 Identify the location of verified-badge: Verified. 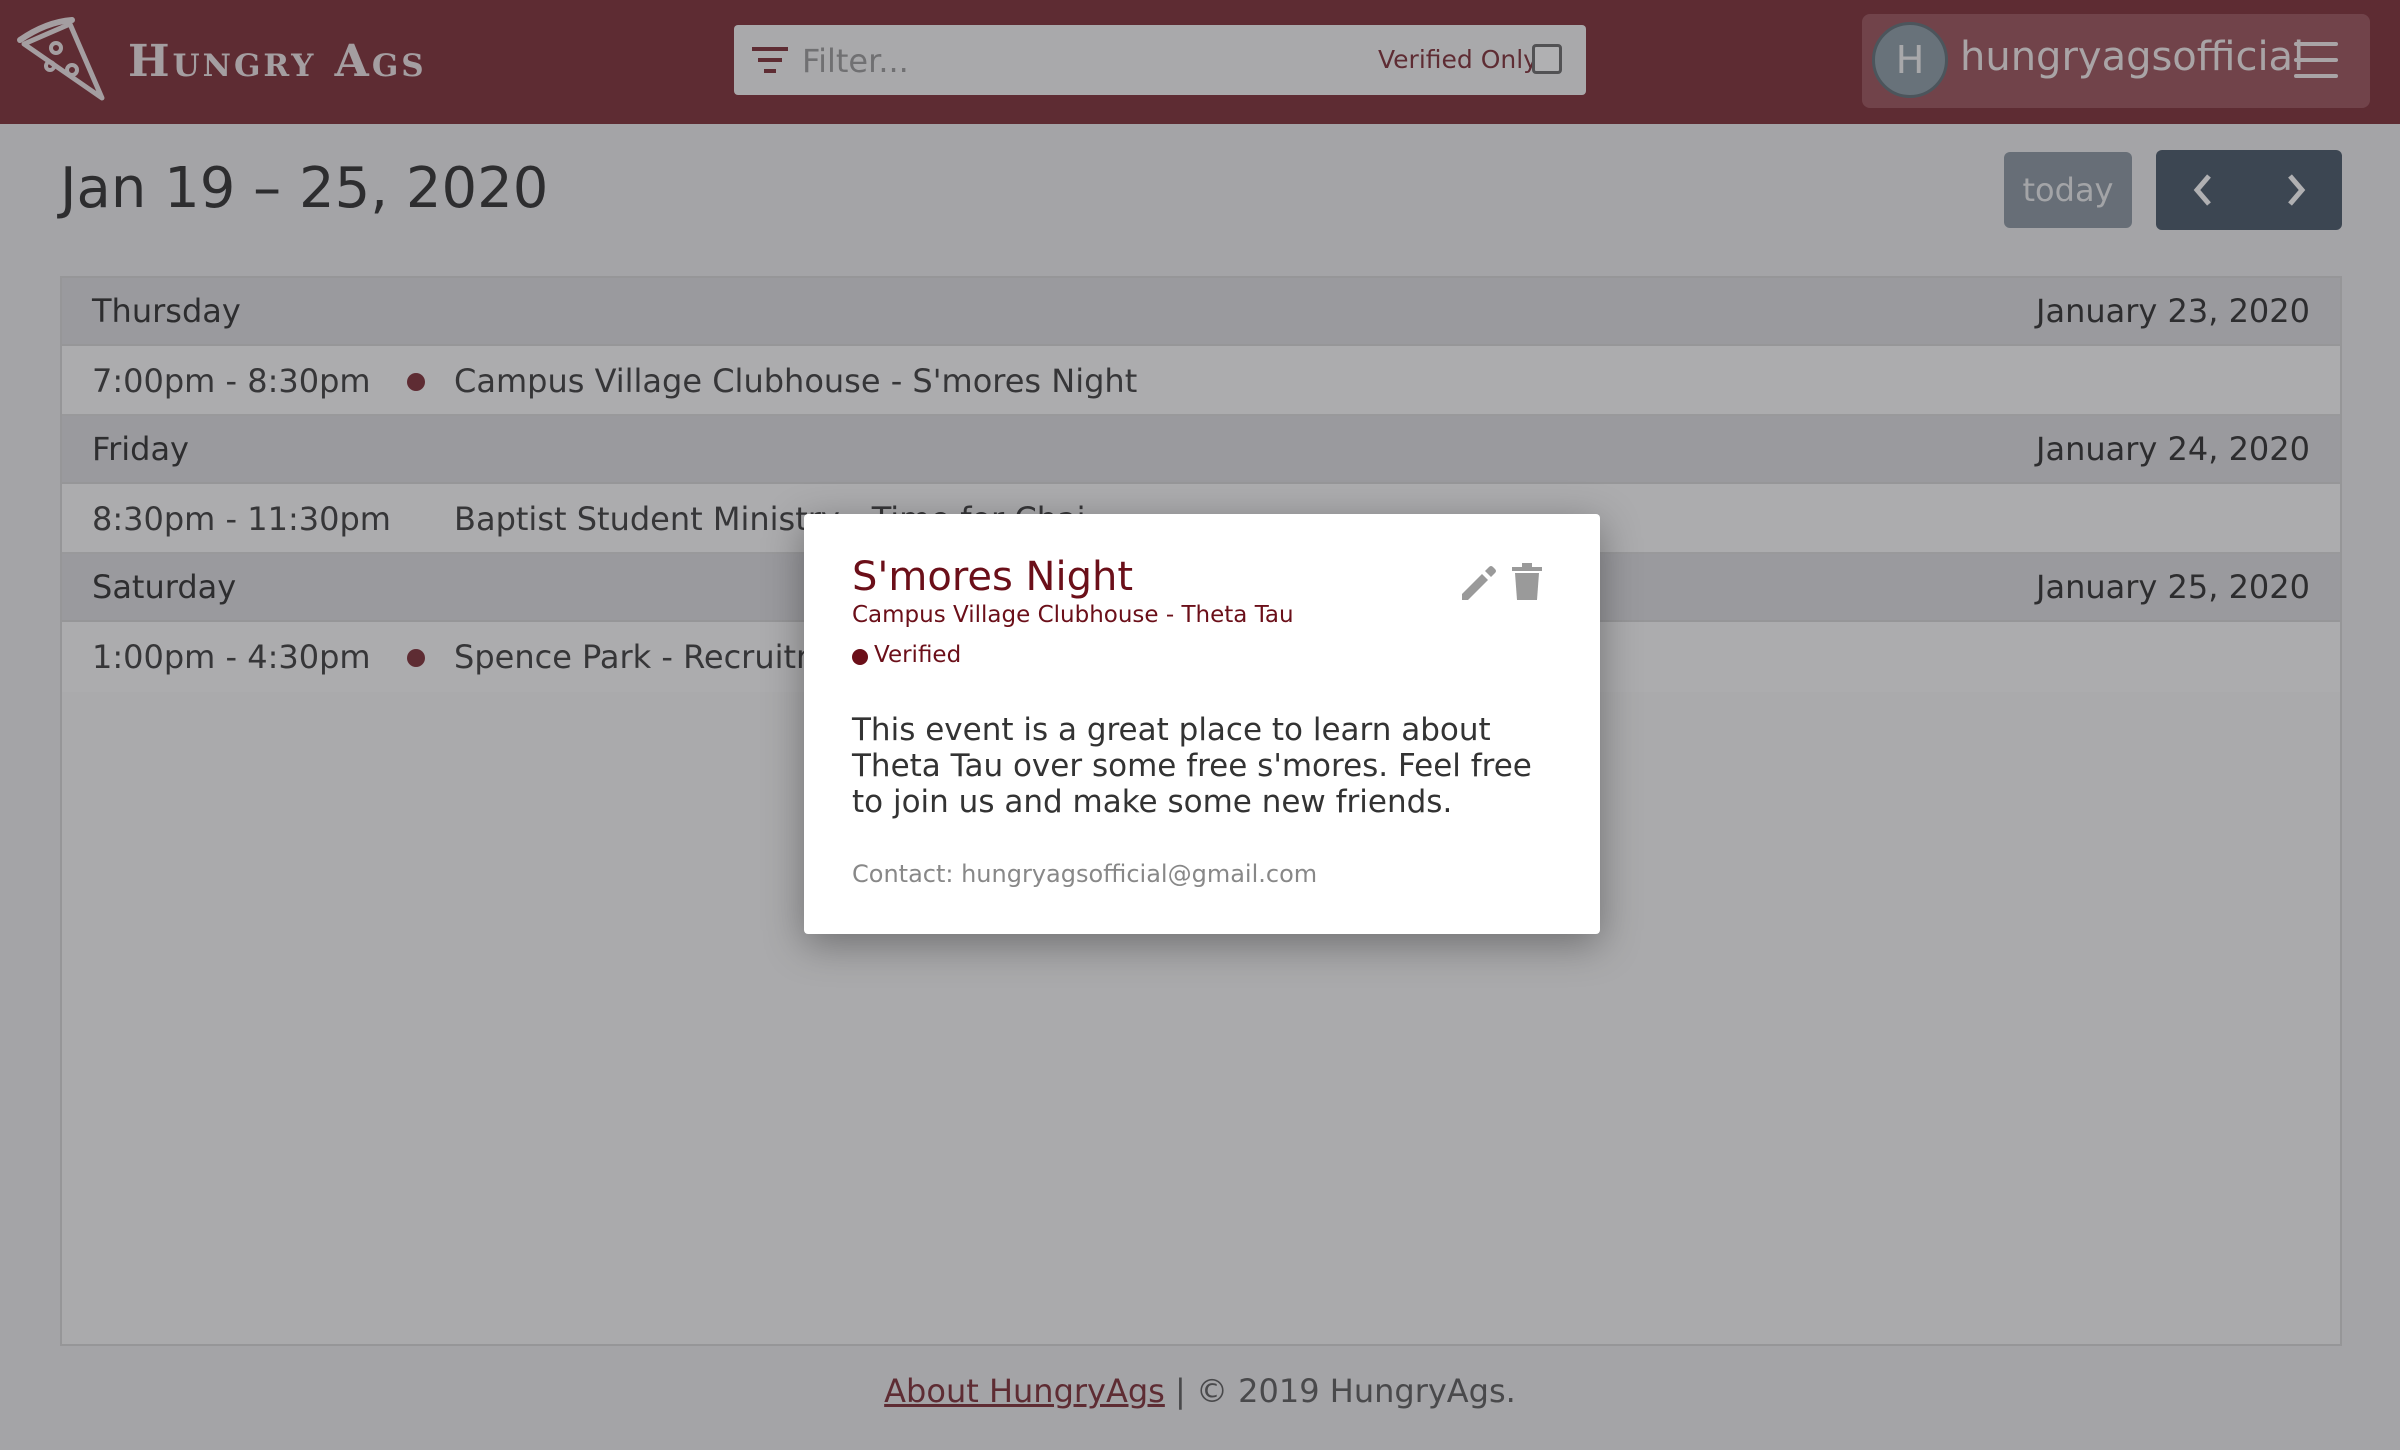
(918, 655).